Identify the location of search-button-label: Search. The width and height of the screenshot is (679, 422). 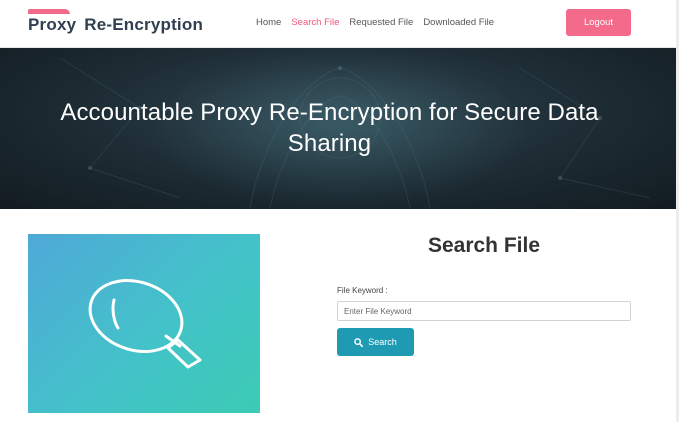
(382, 342).